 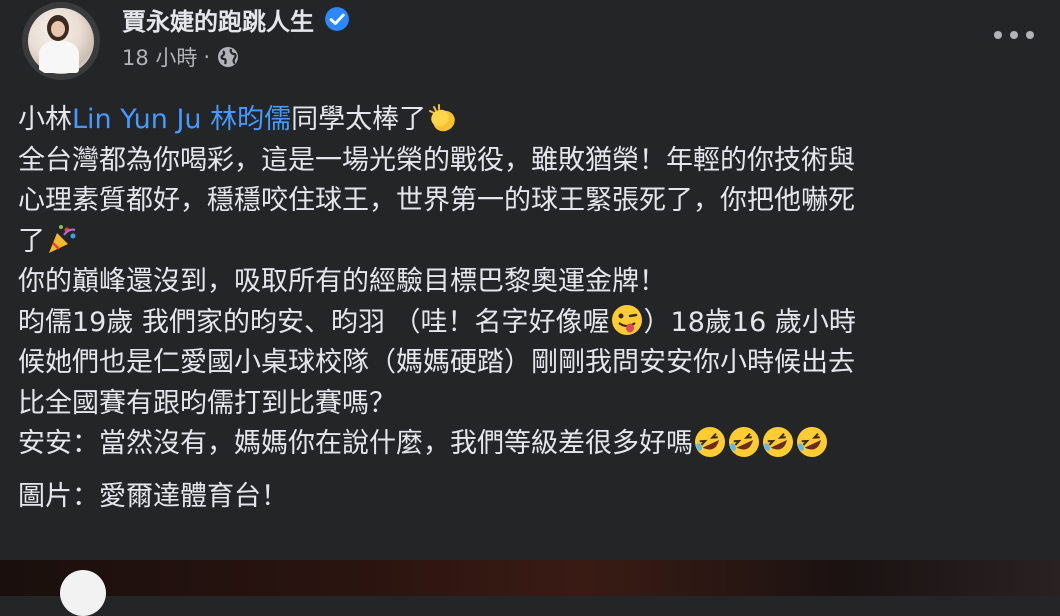 I want to click on winking-tongue-emoji-icon, so click(x=626, y=320).